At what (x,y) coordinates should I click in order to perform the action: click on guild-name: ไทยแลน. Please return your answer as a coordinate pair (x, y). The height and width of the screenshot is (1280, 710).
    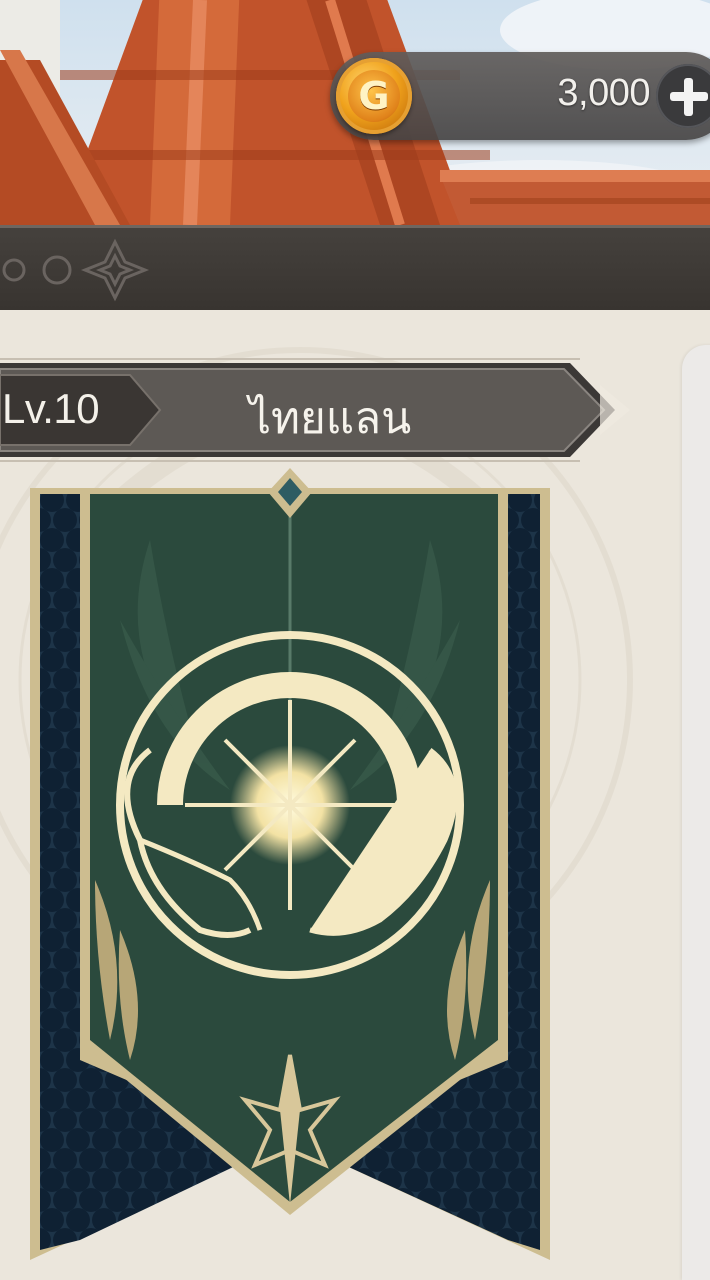
    Looking at the image, I should click on (330, 418).